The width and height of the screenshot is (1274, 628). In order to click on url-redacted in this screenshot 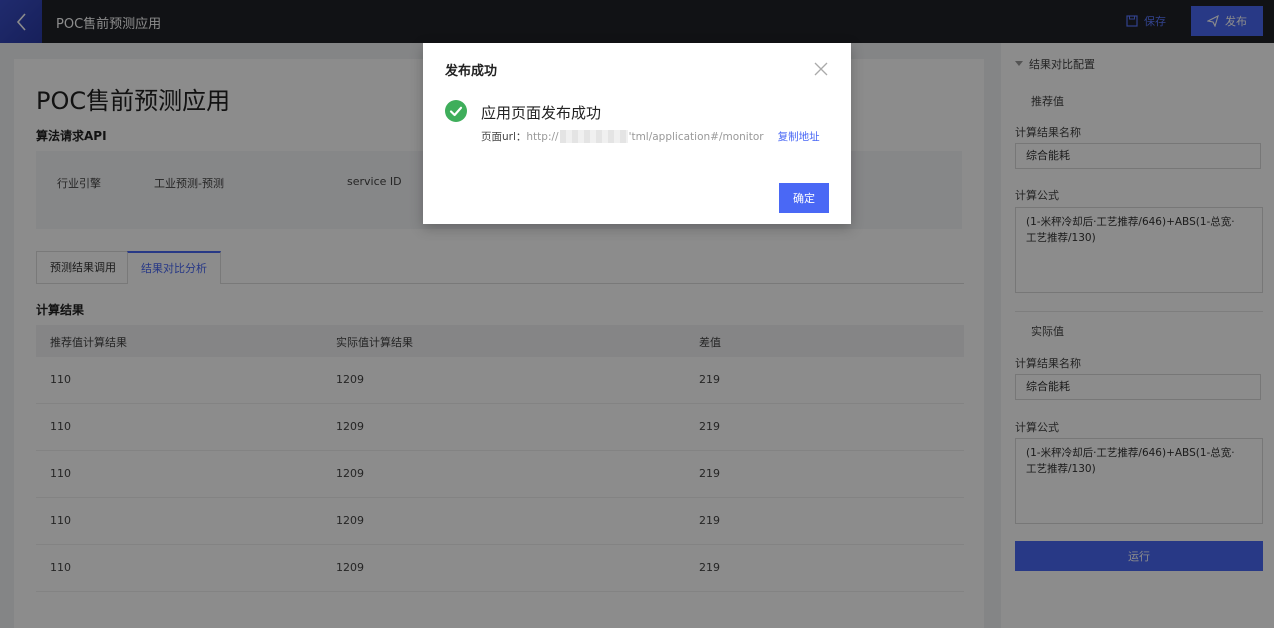, I will do `click(593, 136)`.